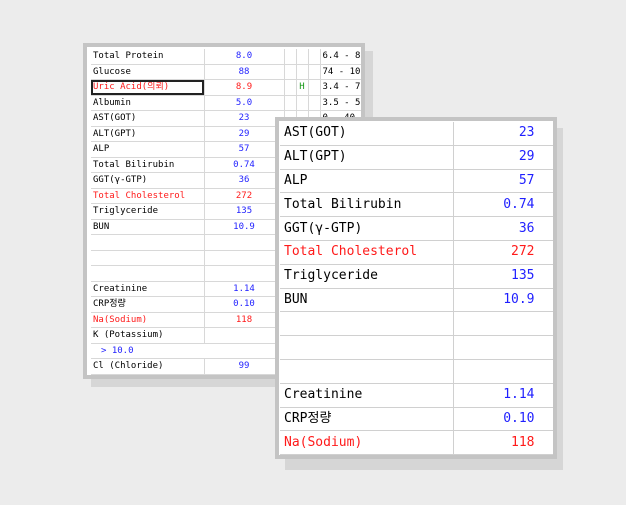 Image resolution: width=626 pixels, height=505 pixels. What do you see at coordinates (302, 87) in the screenshot?
I see `flag-cell: H` at bounding box center [302, 87].